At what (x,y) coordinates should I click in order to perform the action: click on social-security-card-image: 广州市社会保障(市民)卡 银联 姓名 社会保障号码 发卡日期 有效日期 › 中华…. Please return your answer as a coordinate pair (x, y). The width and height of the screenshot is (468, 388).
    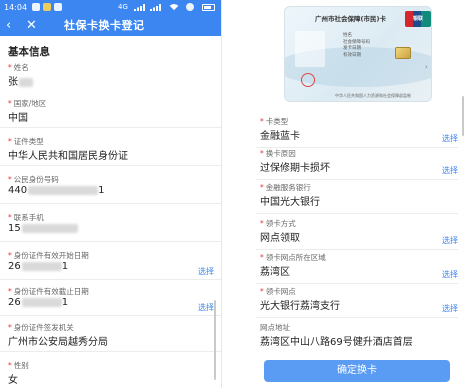
    Looking at the image, I should click on (358, 54).